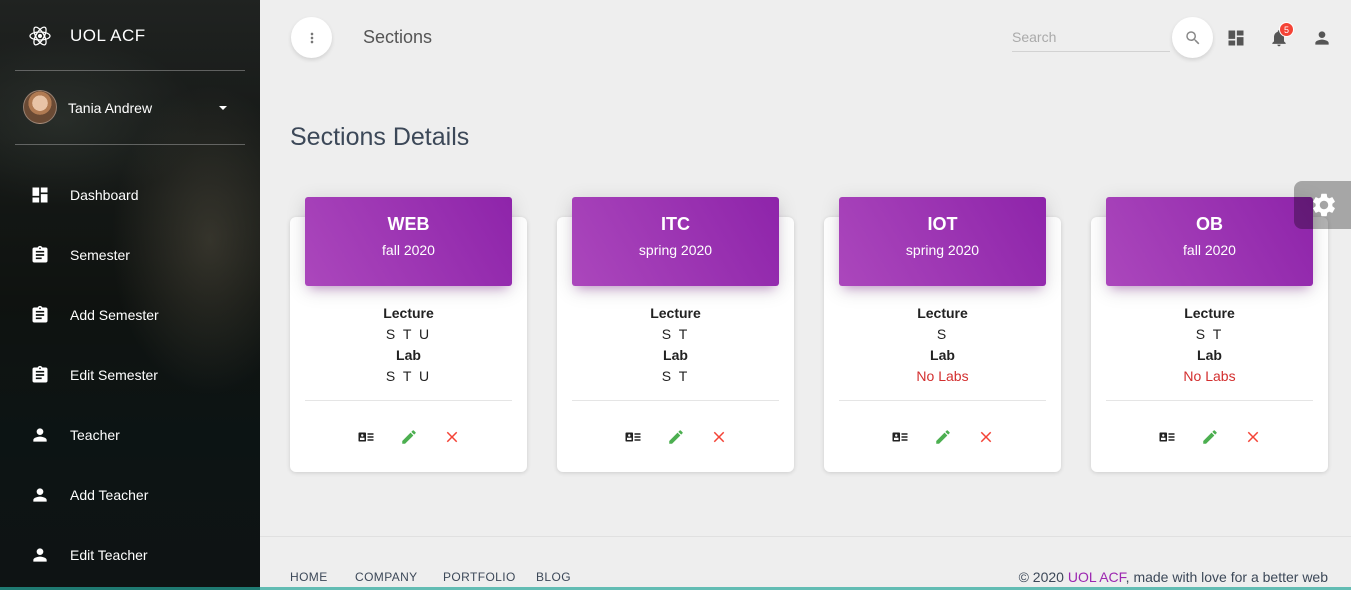 The image size is (1351, 590). I want to click on sidebar-item-edit-semester: Edit Semester, so click(130, 375).